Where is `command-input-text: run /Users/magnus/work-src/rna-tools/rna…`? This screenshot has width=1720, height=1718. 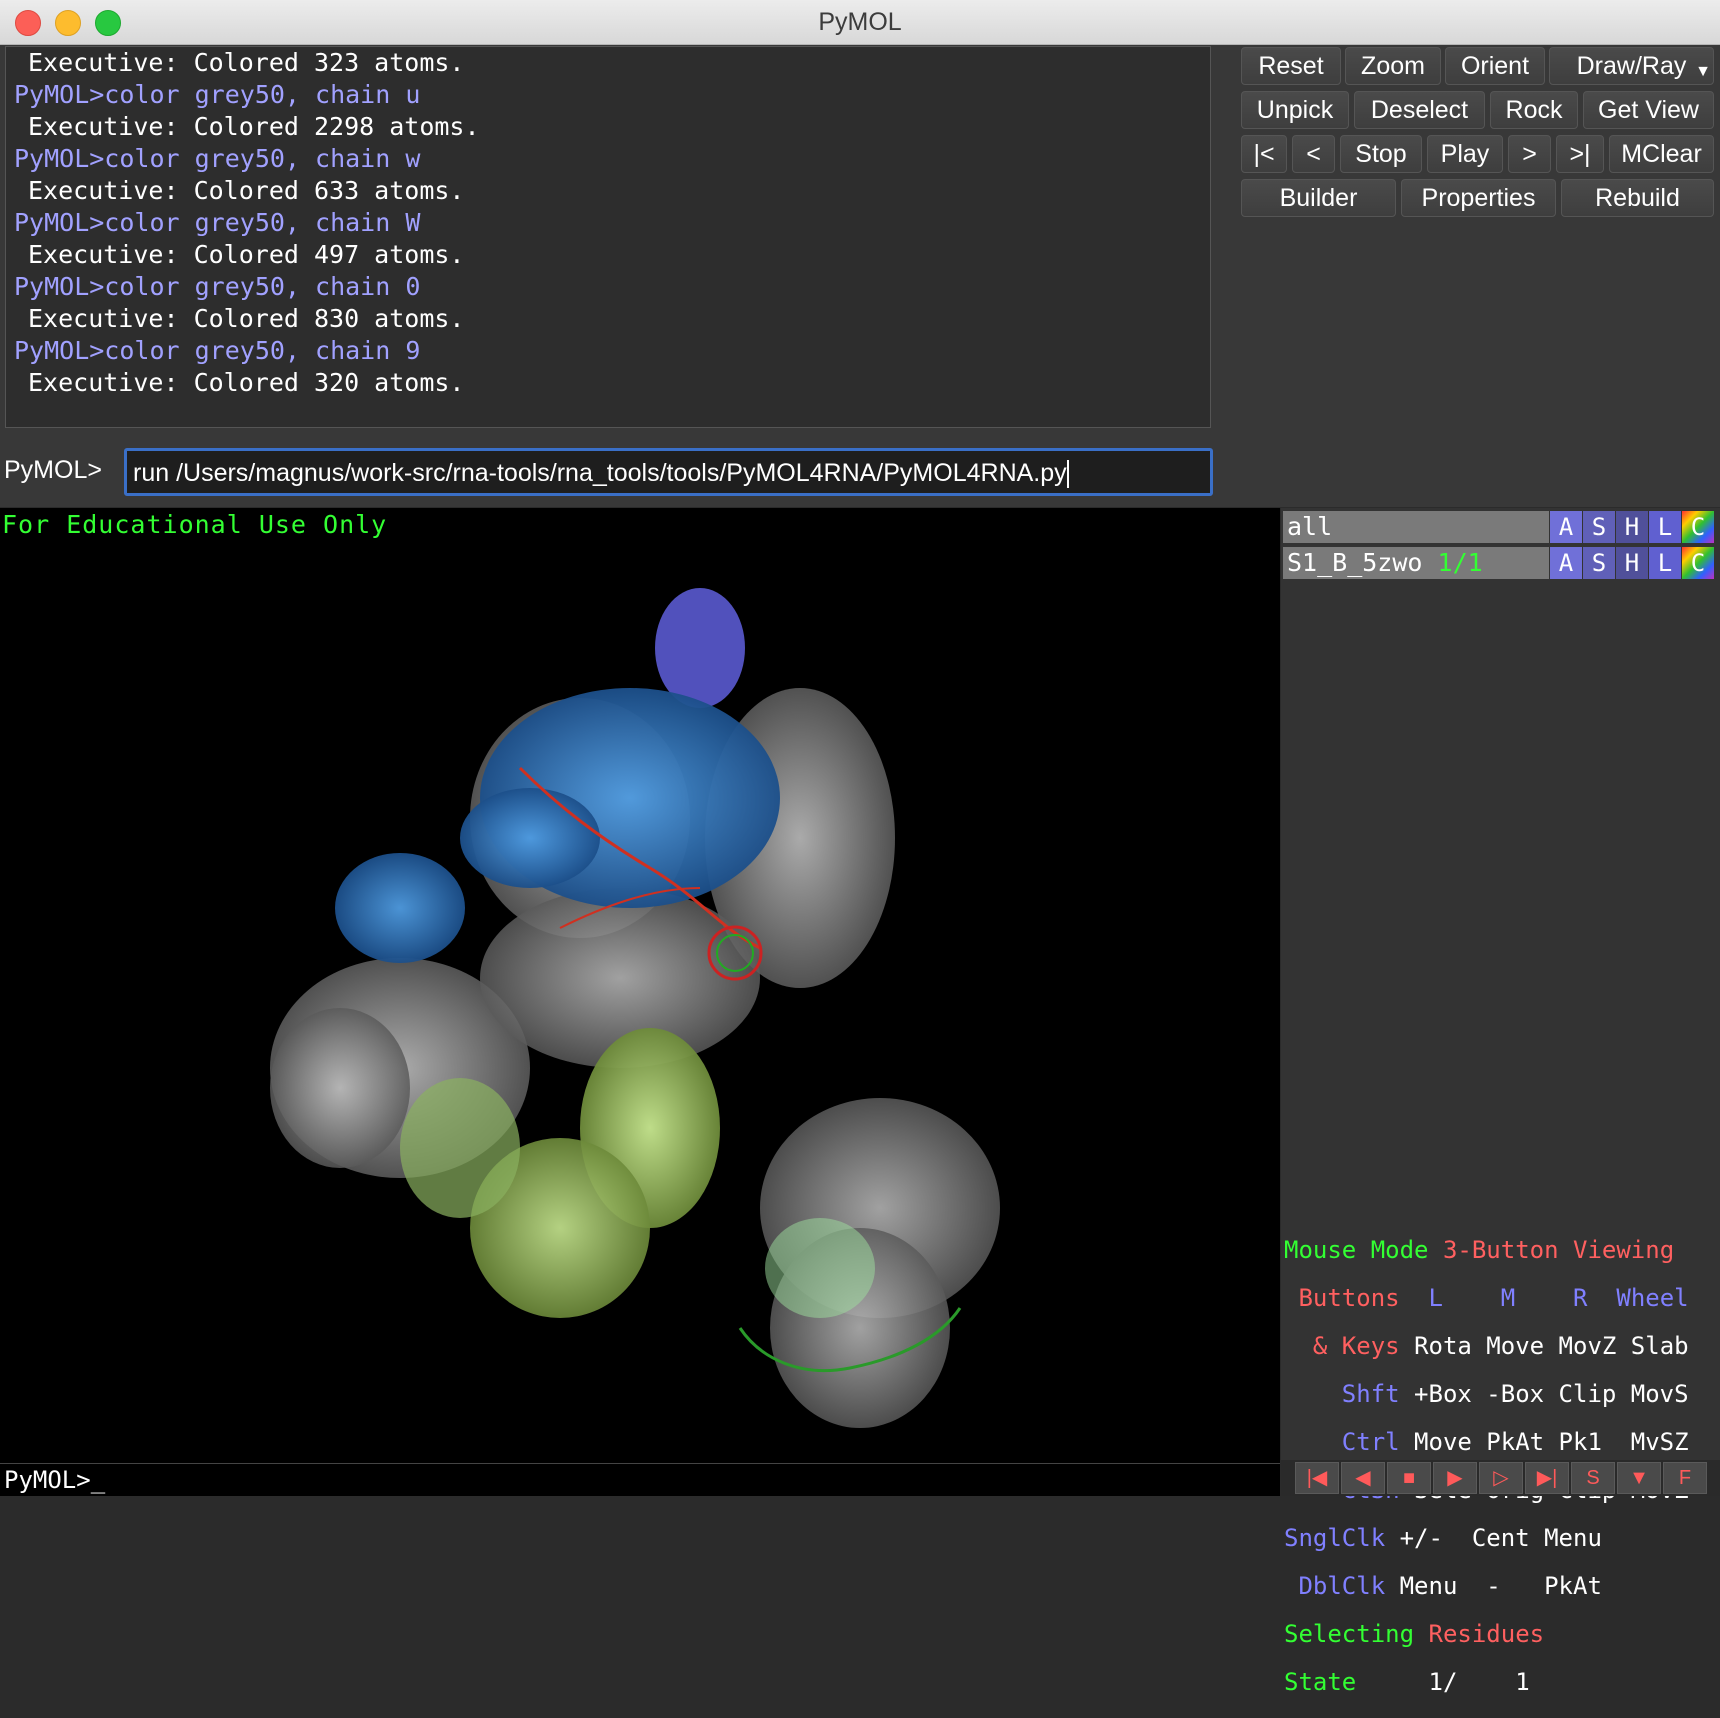 command-input-text: run /Users/magnus/work-src/rna-tools/rna… is located at coordinates (600, 473).